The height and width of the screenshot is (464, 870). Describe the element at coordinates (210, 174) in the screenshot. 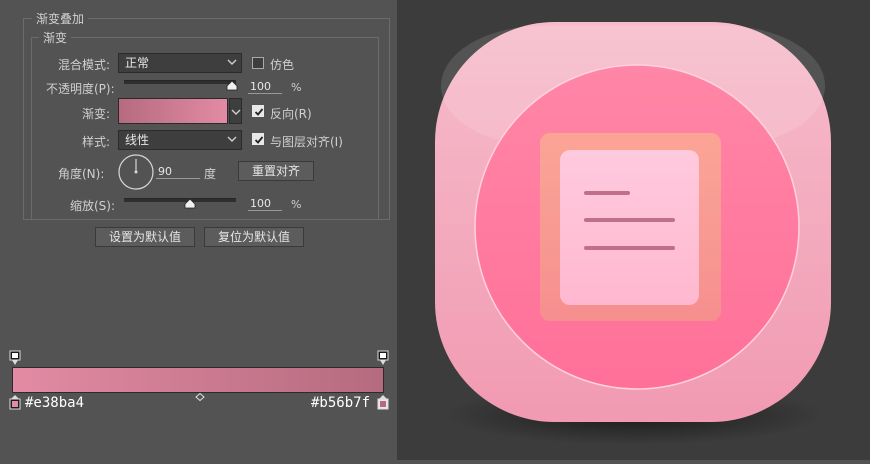

I see `angle-unit: 度` at that location.